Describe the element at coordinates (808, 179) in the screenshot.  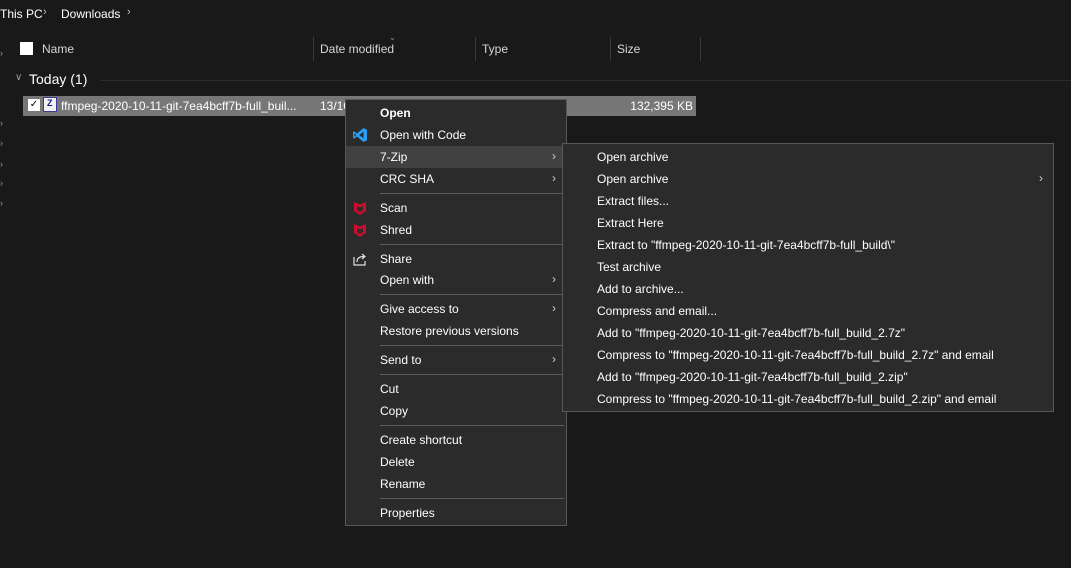
I see `submenu-item-open-archive-more: Open archive ›` at that location.